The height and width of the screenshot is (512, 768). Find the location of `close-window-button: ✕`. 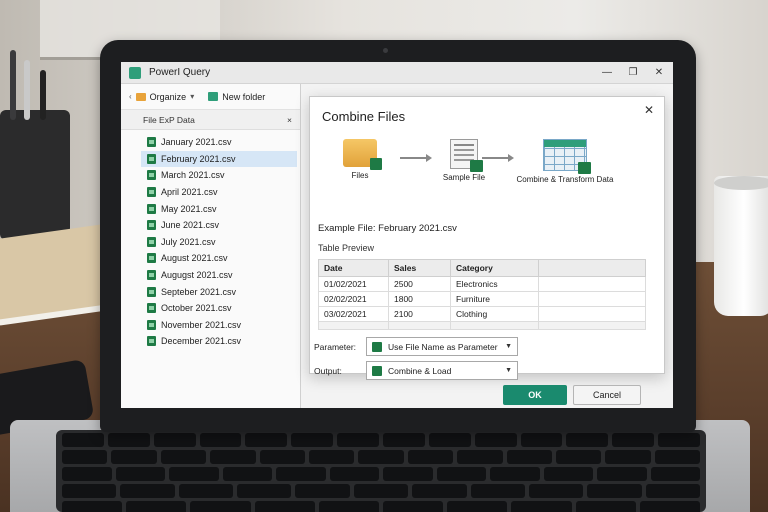

close-window-button: ✕ is located at coordinates (659, 72).